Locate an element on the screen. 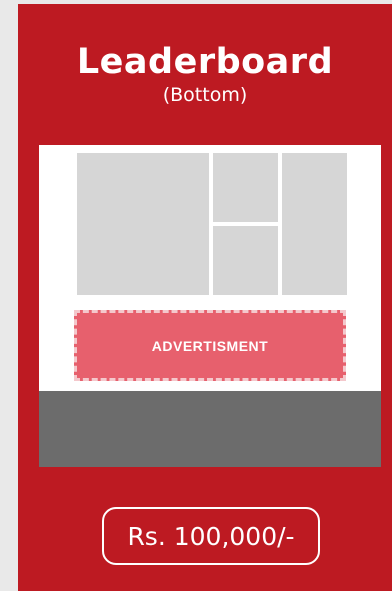 This screenshot has width=392, height=591. advertisement-slot: ADVERTISMENT is located at coordinates (210, 345).